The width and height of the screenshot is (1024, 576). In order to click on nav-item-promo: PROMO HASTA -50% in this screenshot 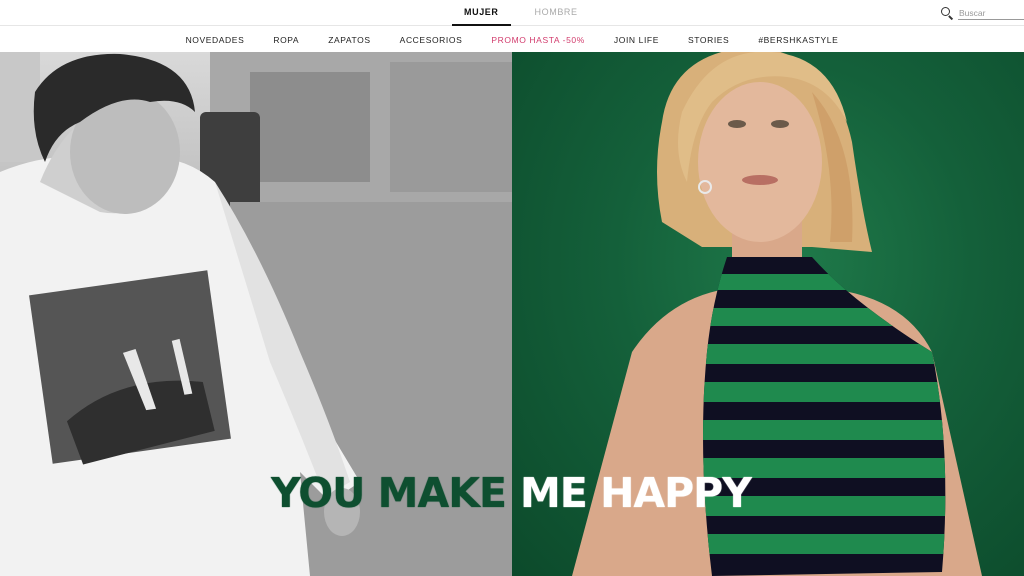, I will do `click(538, 40)`.